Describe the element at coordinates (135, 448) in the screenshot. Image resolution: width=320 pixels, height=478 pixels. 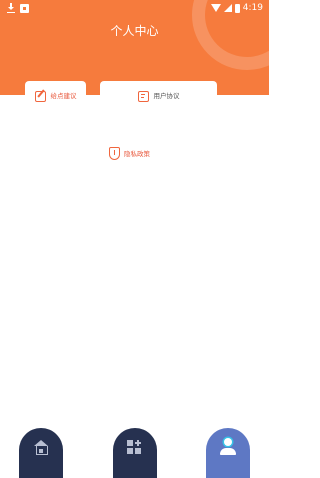
I see `apps-icon` at that location.